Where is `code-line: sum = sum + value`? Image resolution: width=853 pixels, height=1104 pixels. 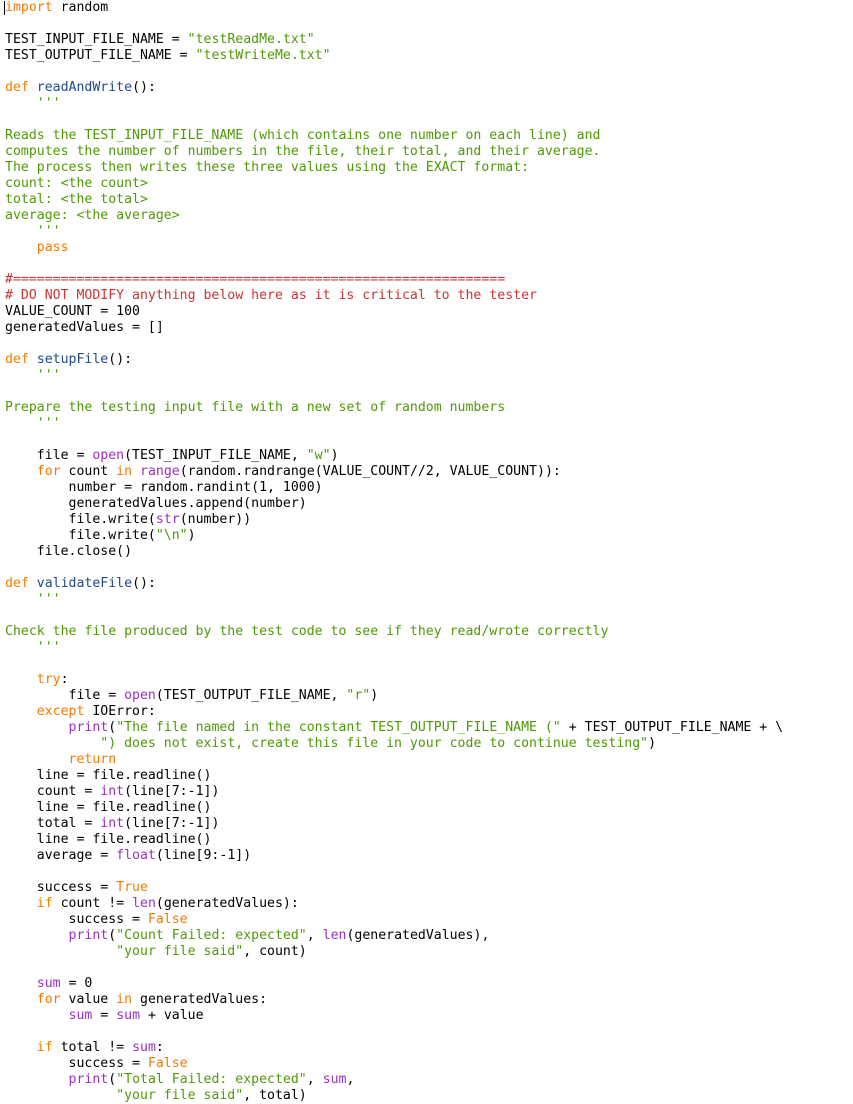
code-line: sum = sum + value is located at coordinates (394, 1016).